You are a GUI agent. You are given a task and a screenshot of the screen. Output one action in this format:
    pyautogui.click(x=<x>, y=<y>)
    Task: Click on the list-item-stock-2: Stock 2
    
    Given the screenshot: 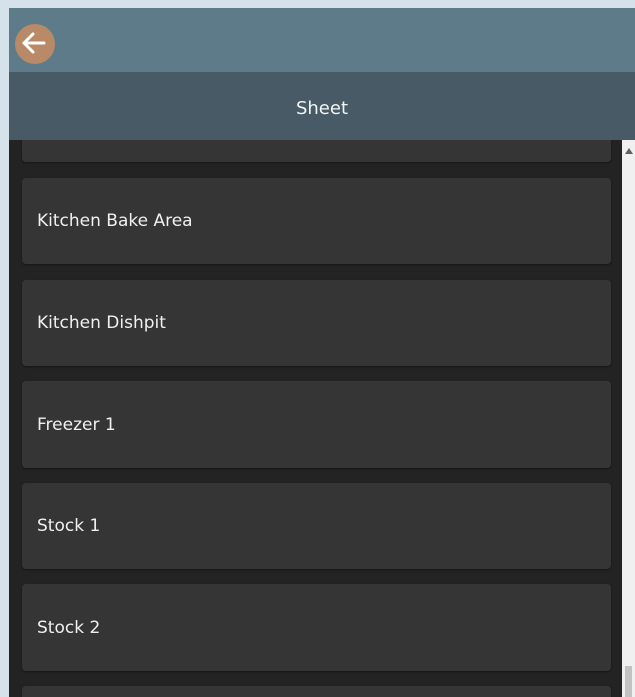 What is the action you would take?
    pyautogui.click(x=316, y=627)
    